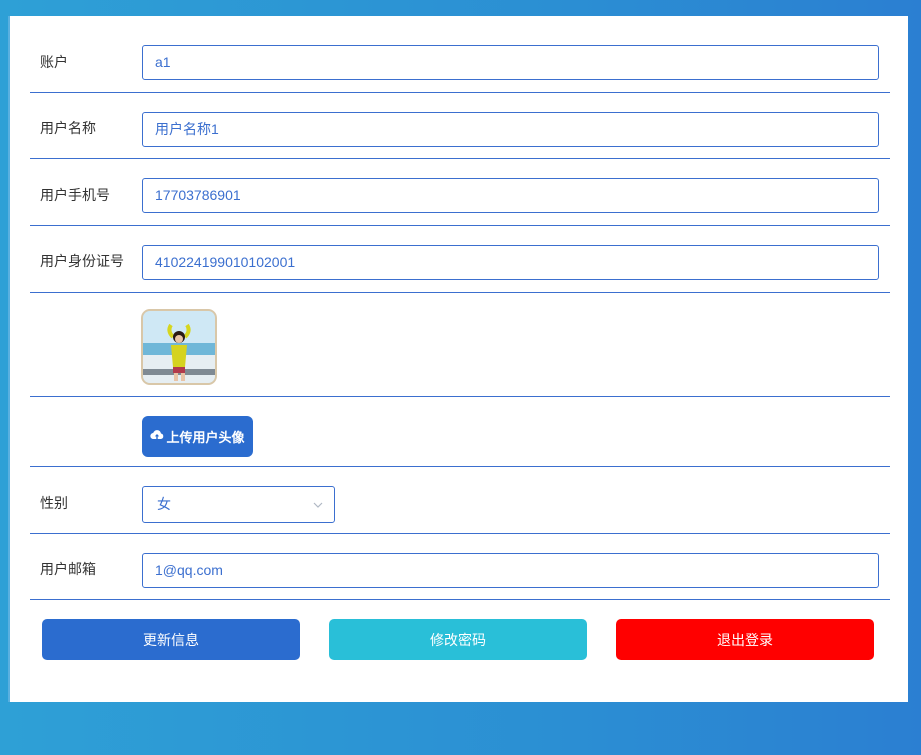 The image size is (921, 755). Describe the element at coordinates (164, 504) in the screenshot. I see `gender-selected-value: 女` at that location.